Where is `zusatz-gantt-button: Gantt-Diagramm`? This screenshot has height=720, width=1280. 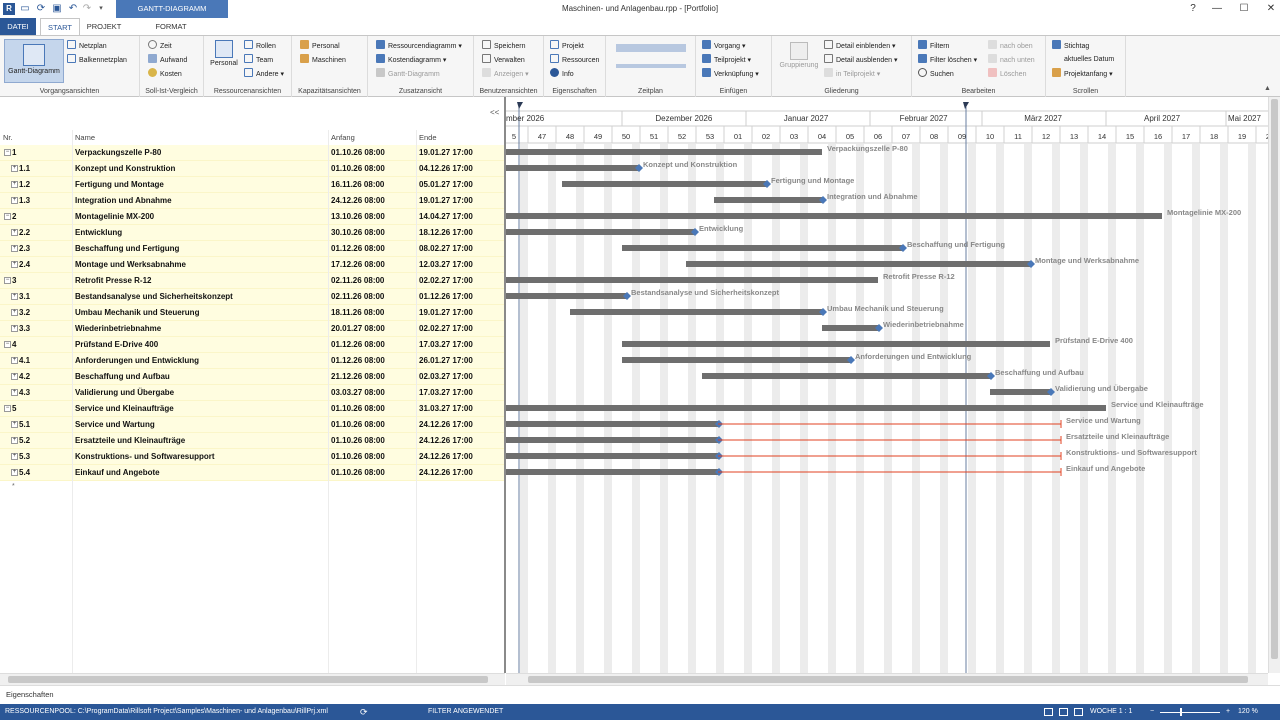 zusatz-gantt-button: Gantt-Diagramm is located at coordinates (408, 74).